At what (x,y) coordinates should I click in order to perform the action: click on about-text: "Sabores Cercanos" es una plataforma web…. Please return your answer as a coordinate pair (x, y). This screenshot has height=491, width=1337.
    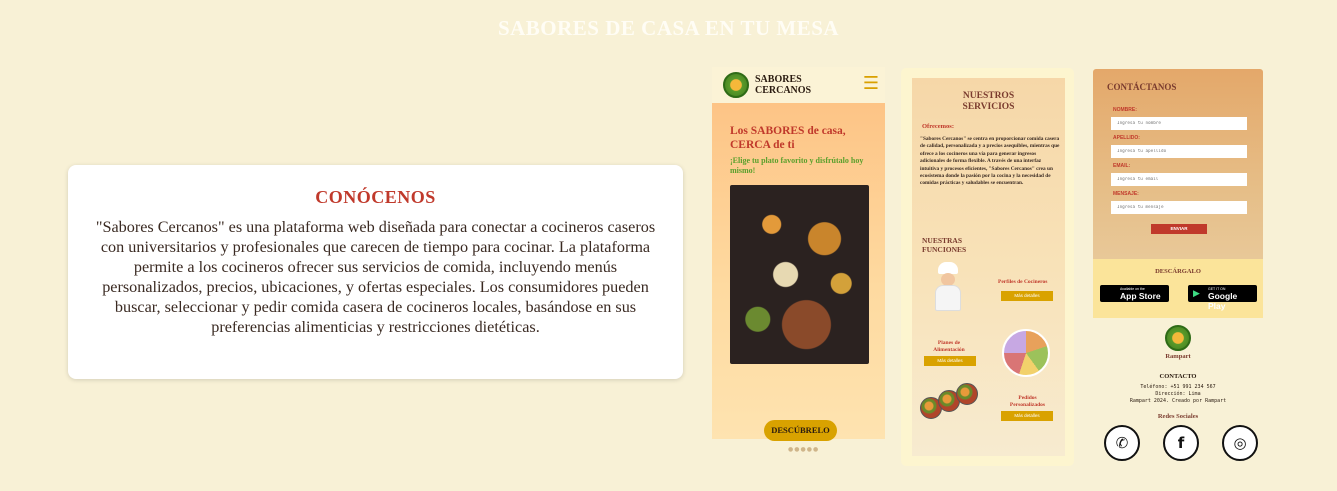
    Looking at the image, I should click on (375, 277).